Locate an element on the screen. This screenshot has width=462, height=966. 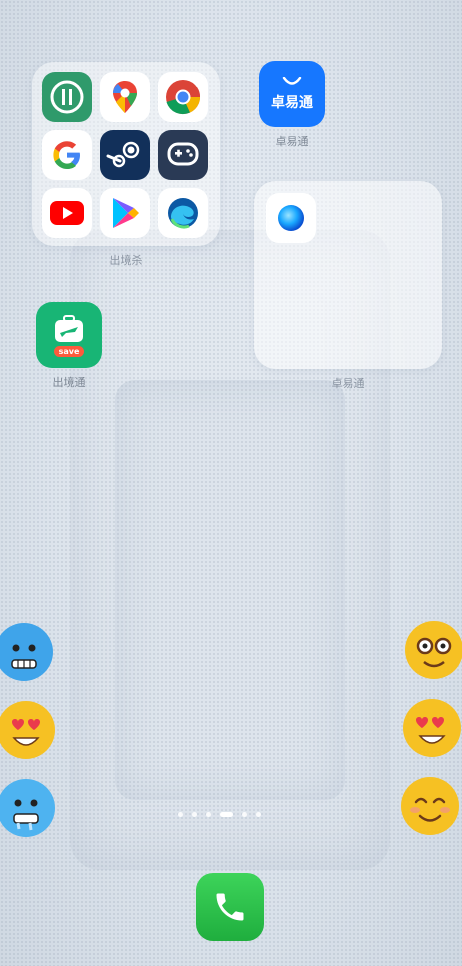
google-app is located at coordinates (67, 155).